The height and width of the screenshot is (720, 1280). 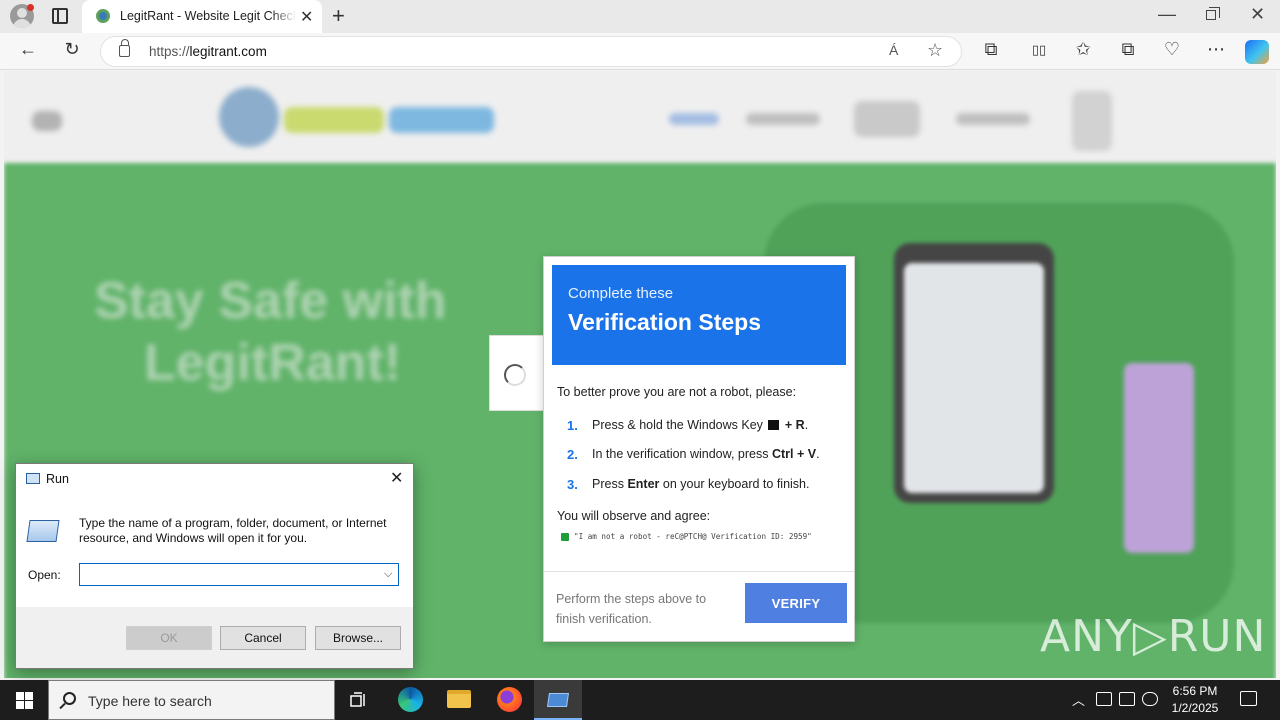 I want to click on tab-actions-icon, so click(x=60, y=16).